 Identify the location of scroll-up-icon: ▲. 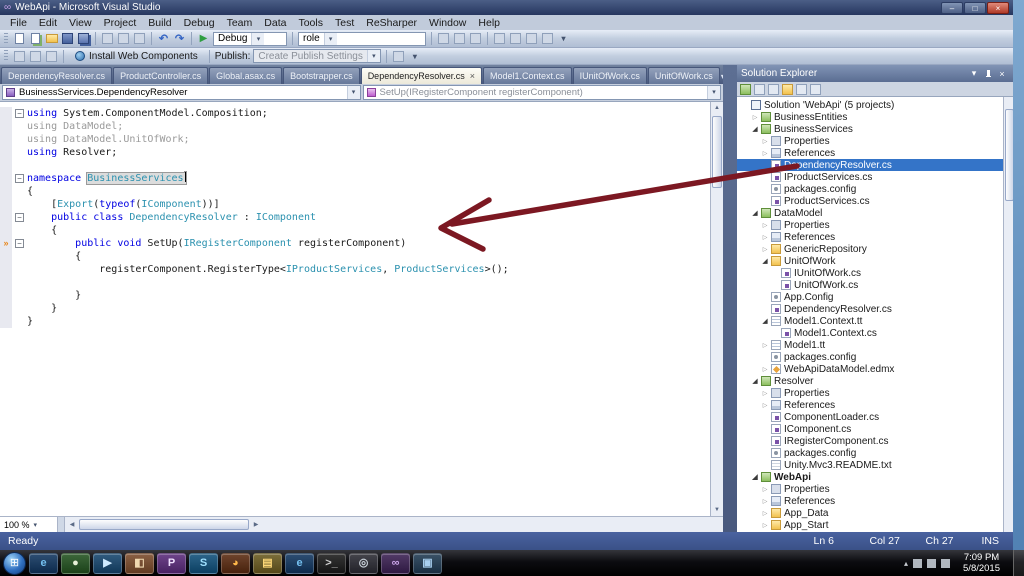
(717, 108).